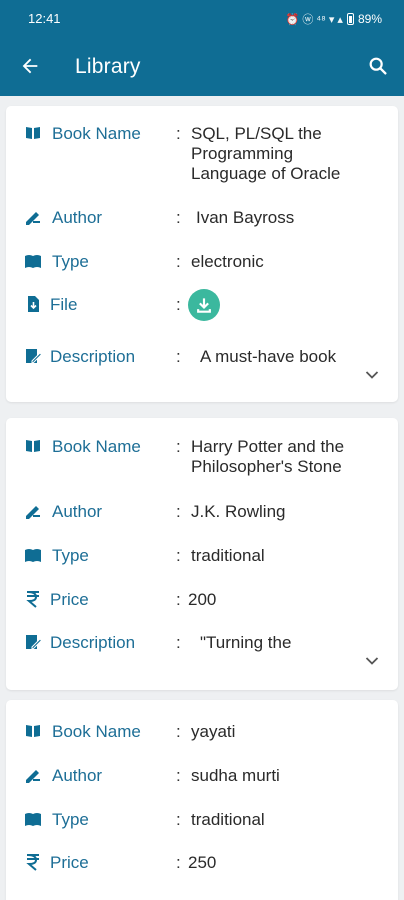 Image resolution: width=404 pixels, height=900 pixels. I want to click on arrow-left-icon, so click(30, 66).